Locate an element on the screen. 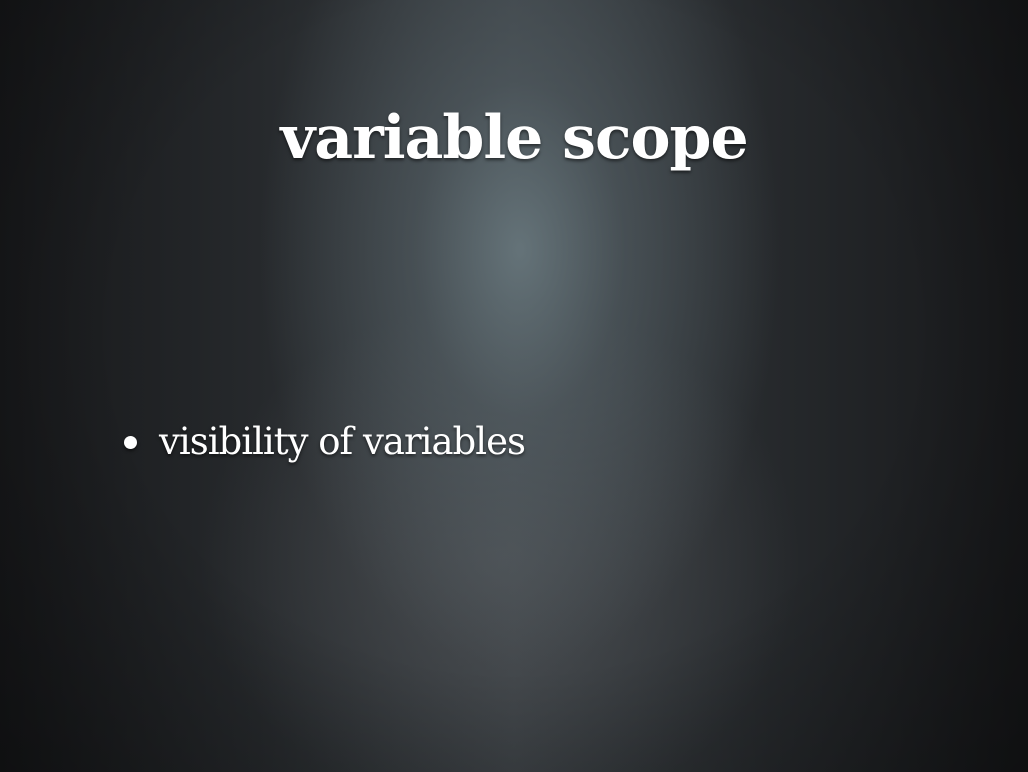 Image resolution: width=1028 pixels, height=772 pixels. bullet-list: visibility of variables is located at coordinates (322, 442).